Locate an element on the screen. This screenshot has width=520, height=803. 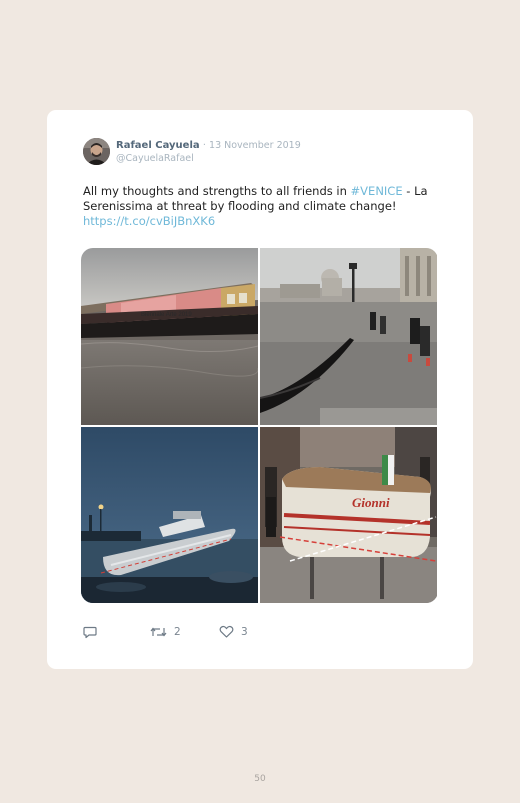
hashtag-link: #VENICE is located at coordinates (377, 191).